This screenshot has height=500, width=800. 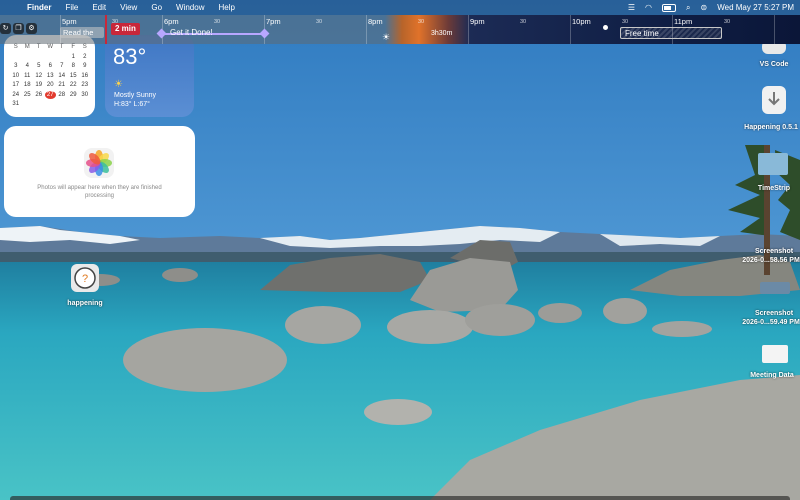 What do you see at coordinates (85, 303) in the screenshot?
I see `happening-app-label: happening` at bounding box center [85, 303].